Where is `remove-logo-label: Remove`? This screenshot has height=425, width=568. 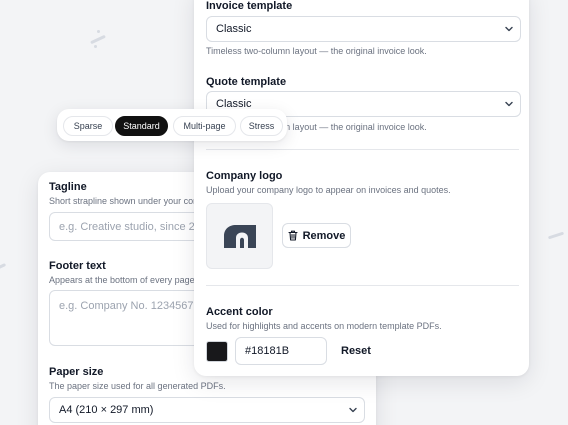 remove-logo-label: Remove is located at coordinates (324, 235).